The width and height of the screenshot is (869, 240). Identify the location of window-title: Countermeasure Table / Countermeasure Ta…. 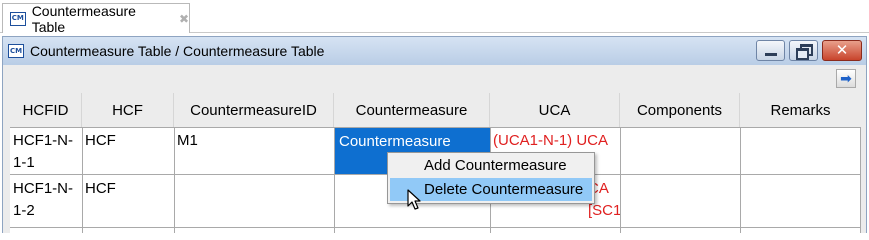
(177, 51).